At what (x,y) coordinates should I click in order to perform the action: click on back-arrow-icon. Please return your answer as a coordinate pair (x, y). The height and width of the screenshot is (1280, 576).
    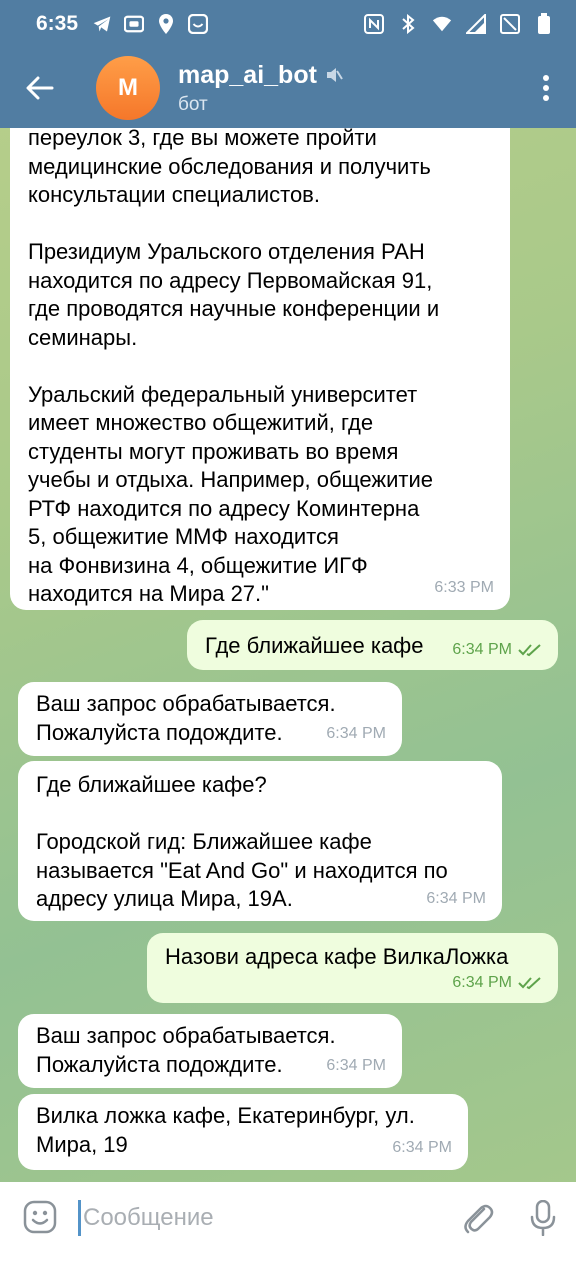
    Looking at the image, I should click on (40, 88).